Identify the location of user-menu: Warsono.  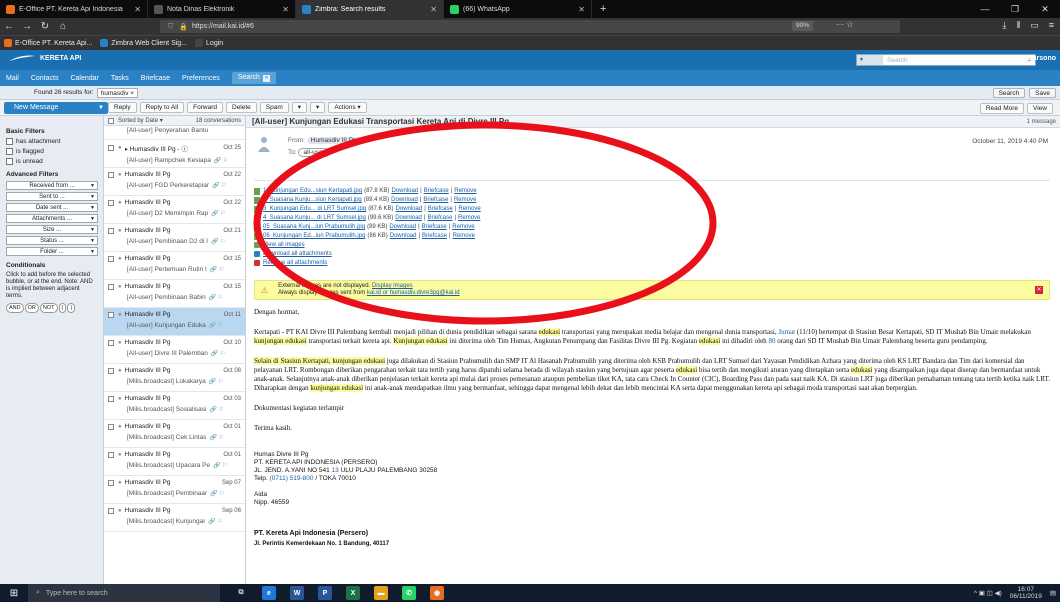
(1041, 58).